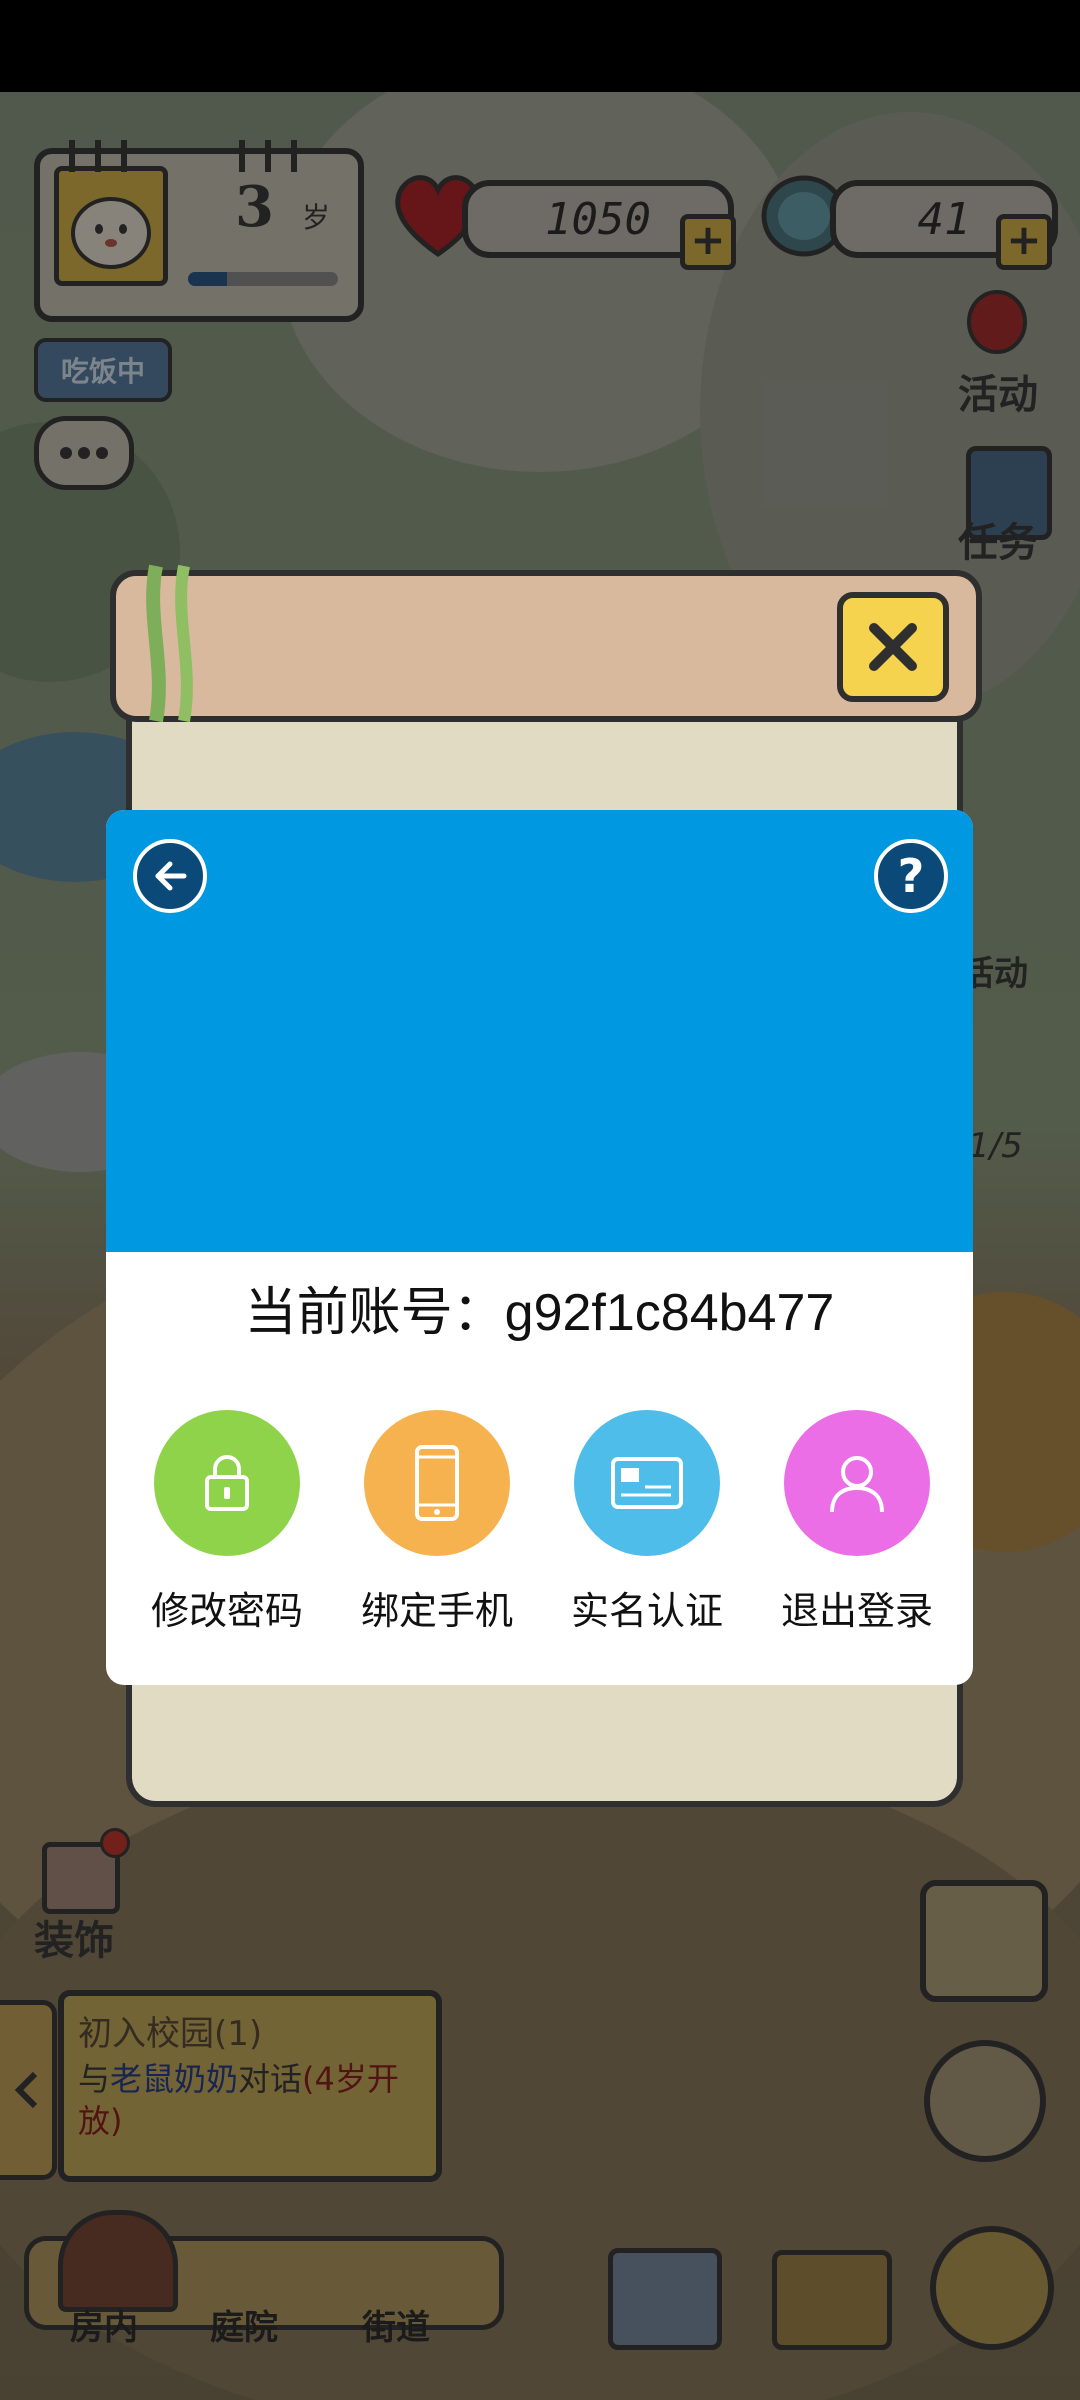  What do you see at coordinates (646, 1611) in the screenshot?
I see `real-name-verify-label: 实名认证` at bounding box center [646, 1611].